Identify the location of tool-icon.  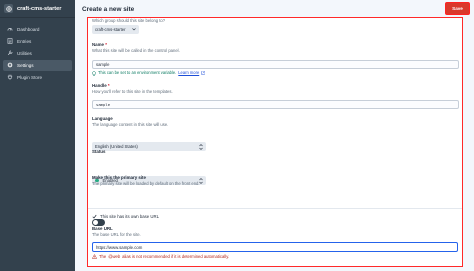
(10, 53).